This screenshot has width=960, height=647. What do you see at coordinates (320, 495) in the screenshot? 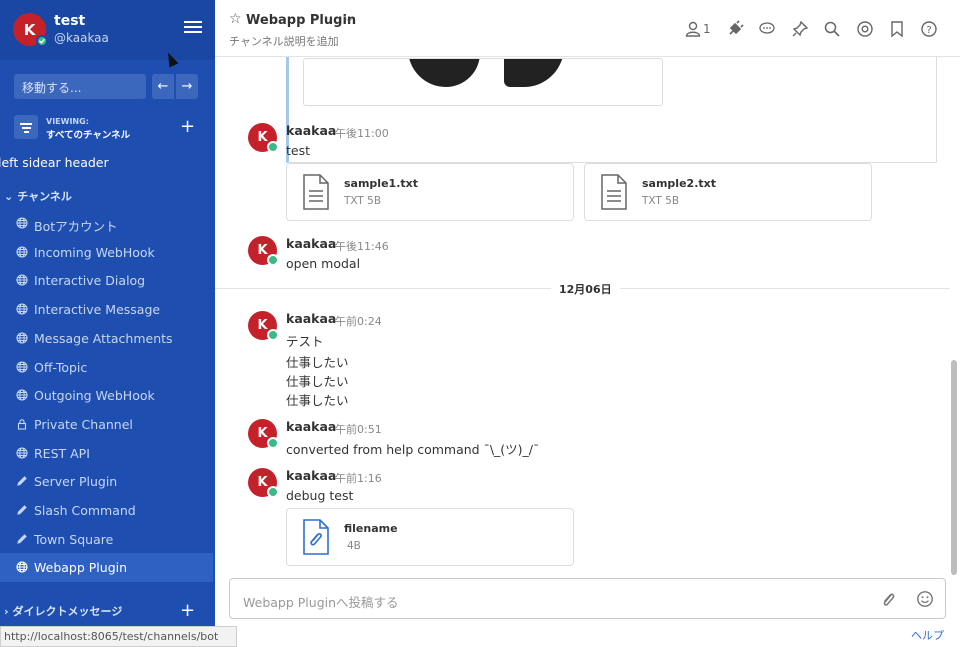
I see `post-text: debug test` at bounding box center [320, 495].